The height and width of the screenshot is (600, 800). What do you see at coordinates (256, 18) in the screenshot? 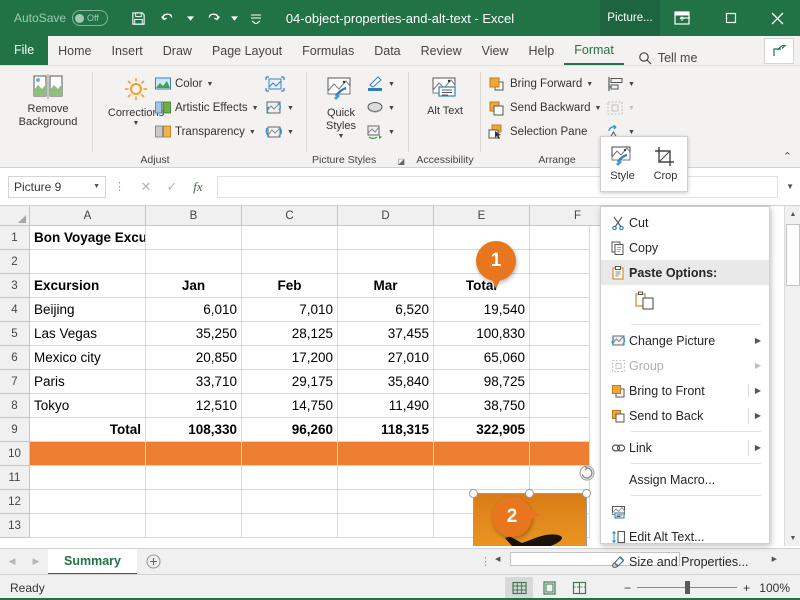
I see `customize-qat-icon` at bounding box center [256, 18].